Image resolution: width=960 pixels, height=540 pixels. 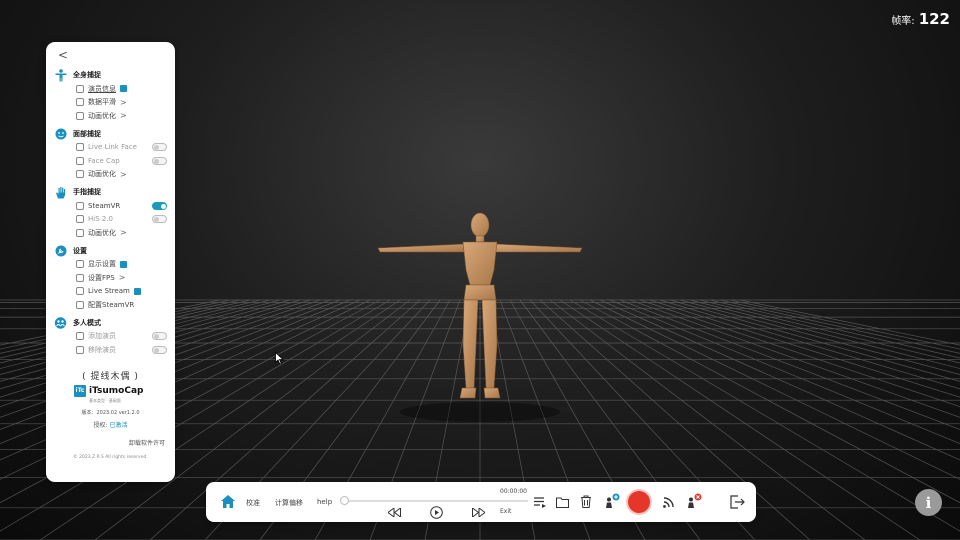 What do you see at coordinates (110, 457) in the screenshot?
I see `copyright-text: © 2023 Z.R.S All rights reserved.` at bounding box center [110, 457].